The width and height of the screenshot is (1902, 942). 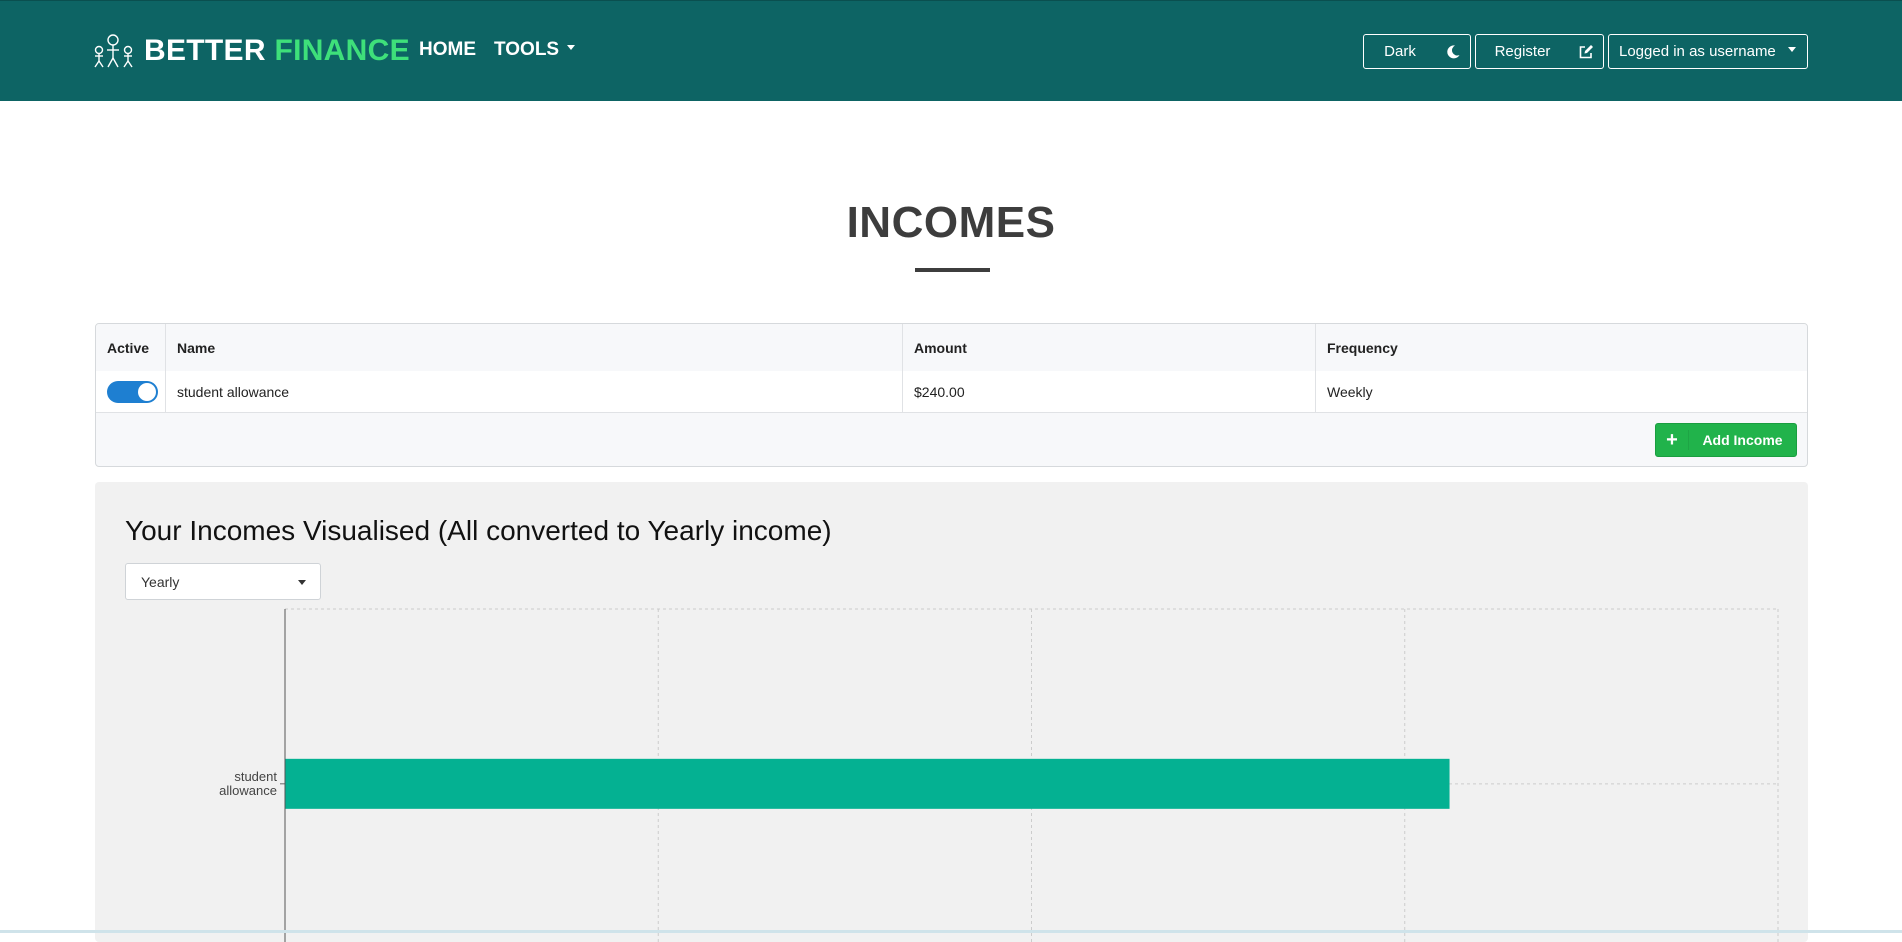 What do you see at coordinates (867, 783) in the screenshot?
I see `chart-bar` at bounding box center [867, 783].